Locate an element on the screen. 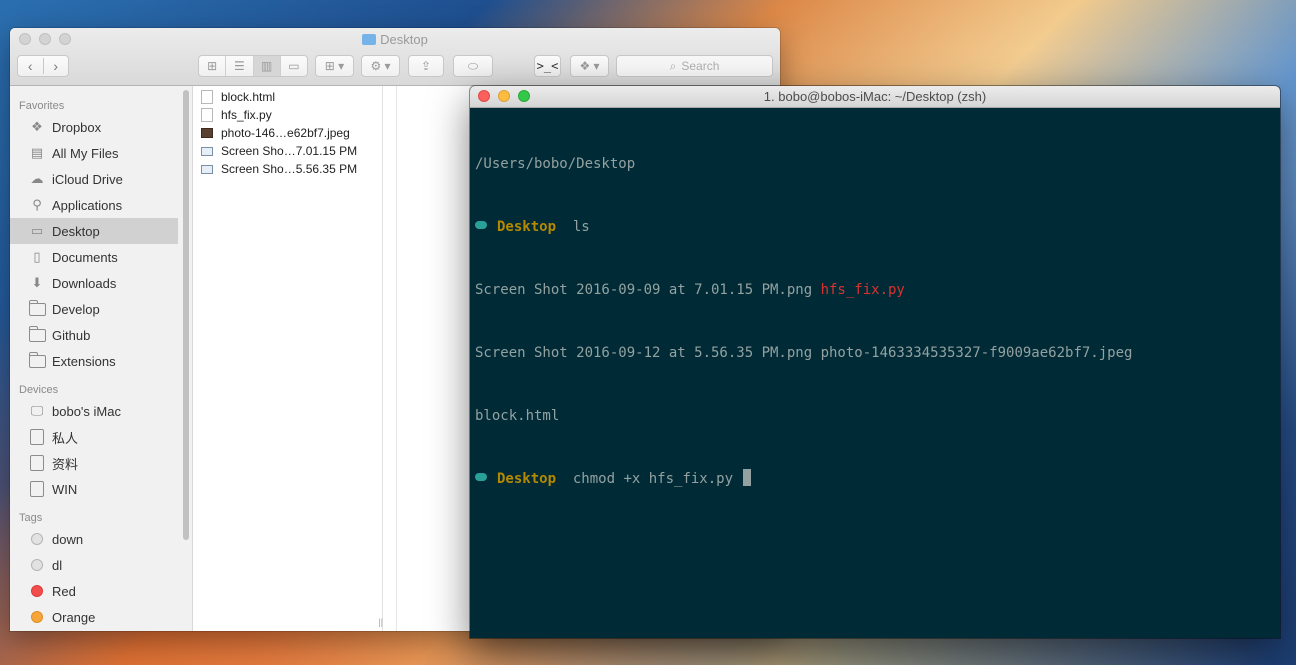 The width and height of the screenshot is (1296, 665). arrange-button: ⊞ ▾ is located at coordinates (334, 66).